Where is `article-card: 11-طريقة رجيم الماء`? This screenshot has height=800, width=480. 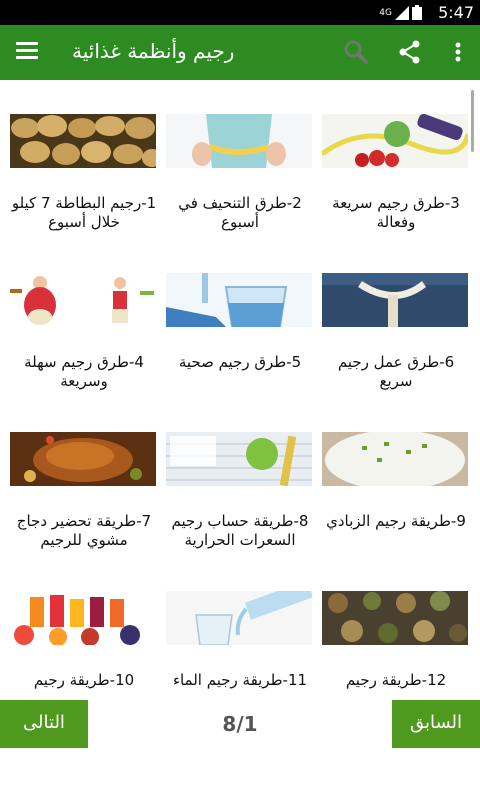
article-card: 11-طريقة رجيم الماء is located at coordinates (240, 645).